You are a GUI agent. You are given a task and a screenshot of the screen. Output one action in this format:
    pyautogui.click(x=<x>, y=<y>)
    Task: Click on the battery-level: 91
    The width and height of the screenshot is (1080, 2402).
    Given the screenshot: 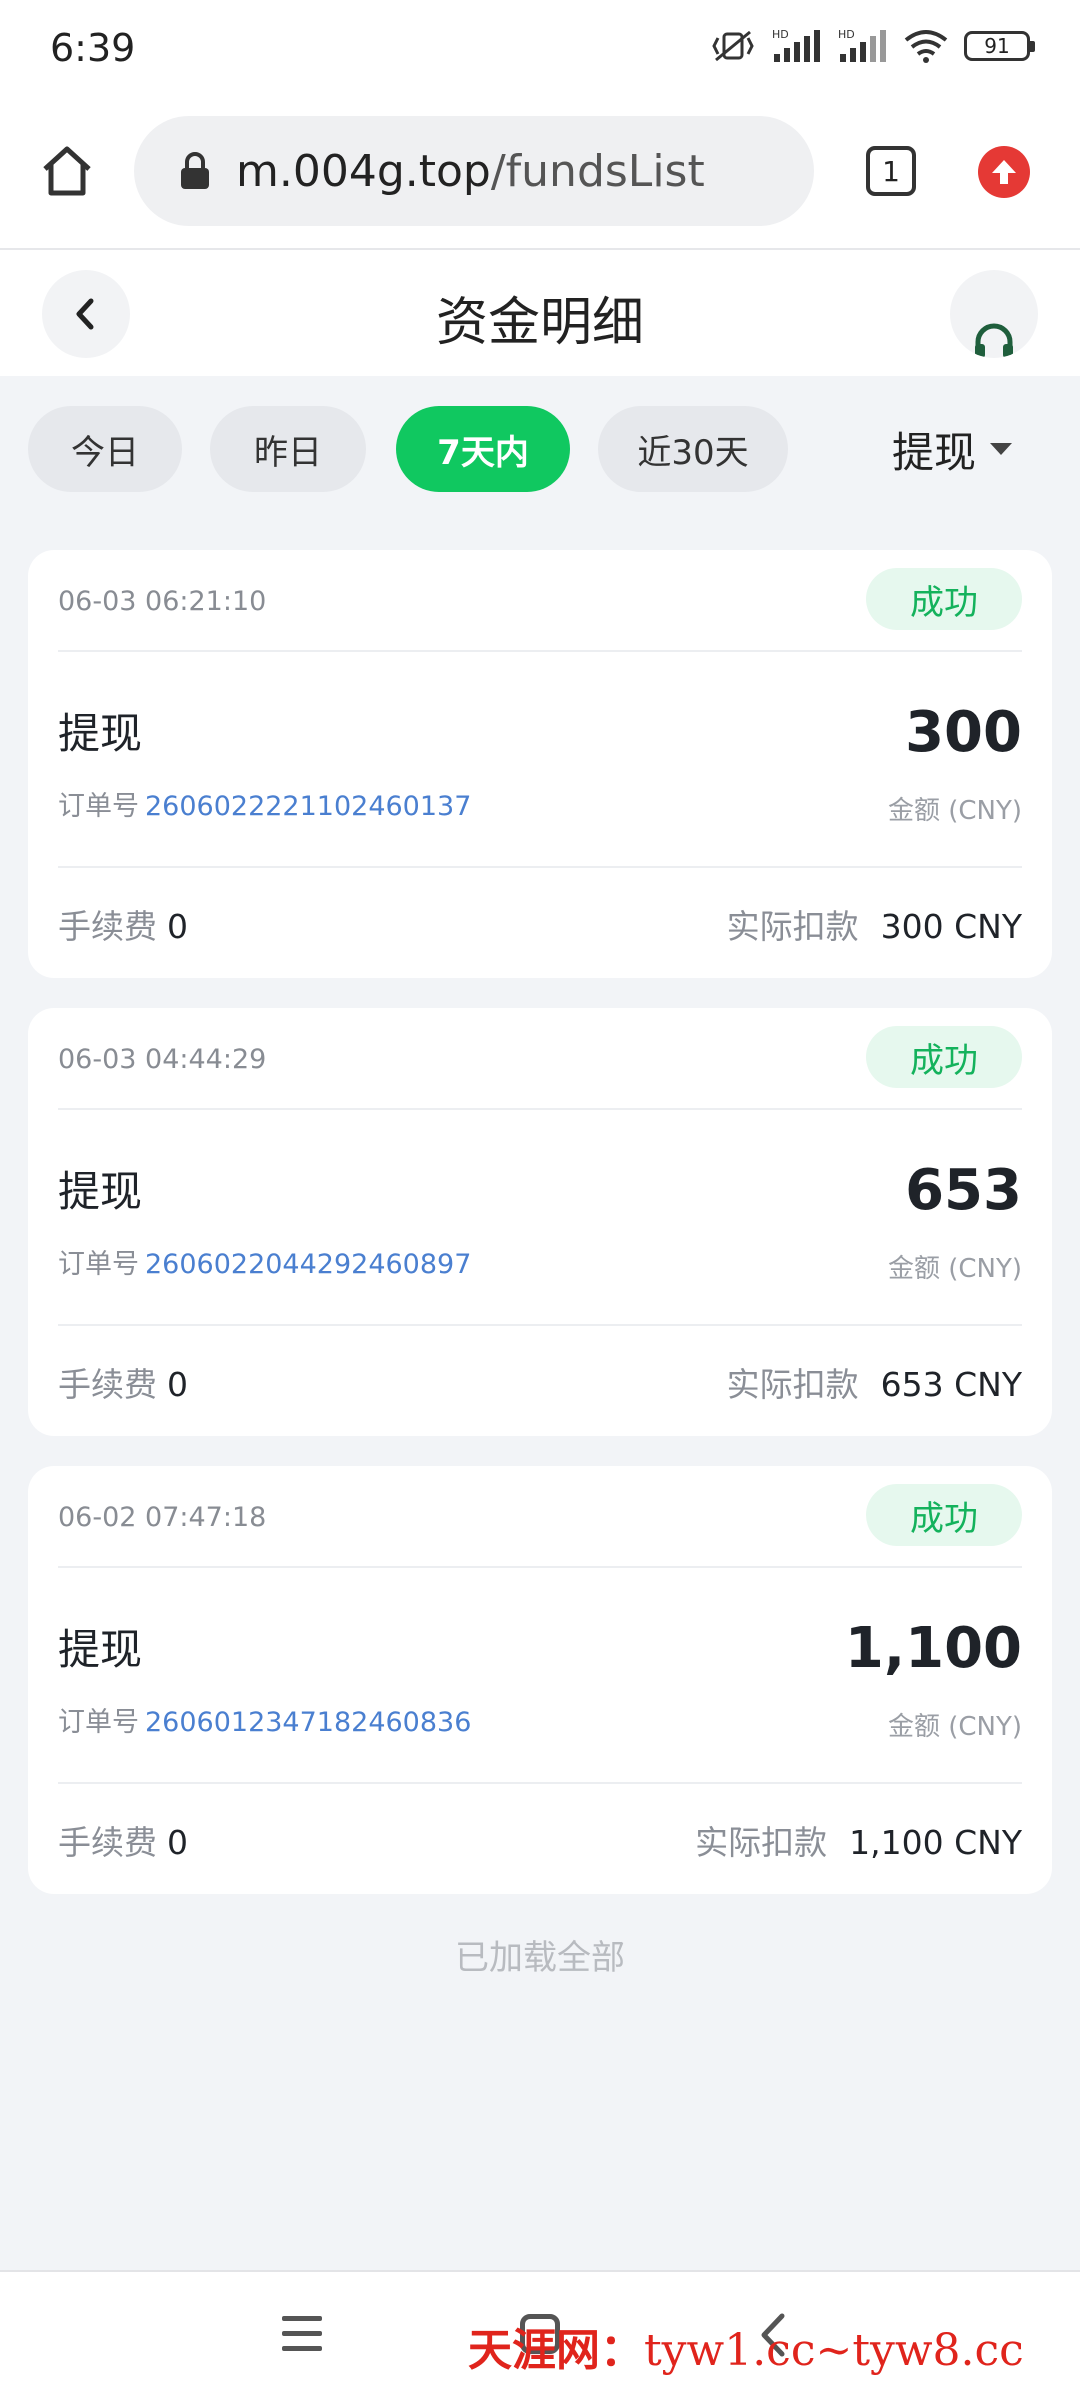 What is the action you would take?
    pyautogui.click(x=997, y=46)
    